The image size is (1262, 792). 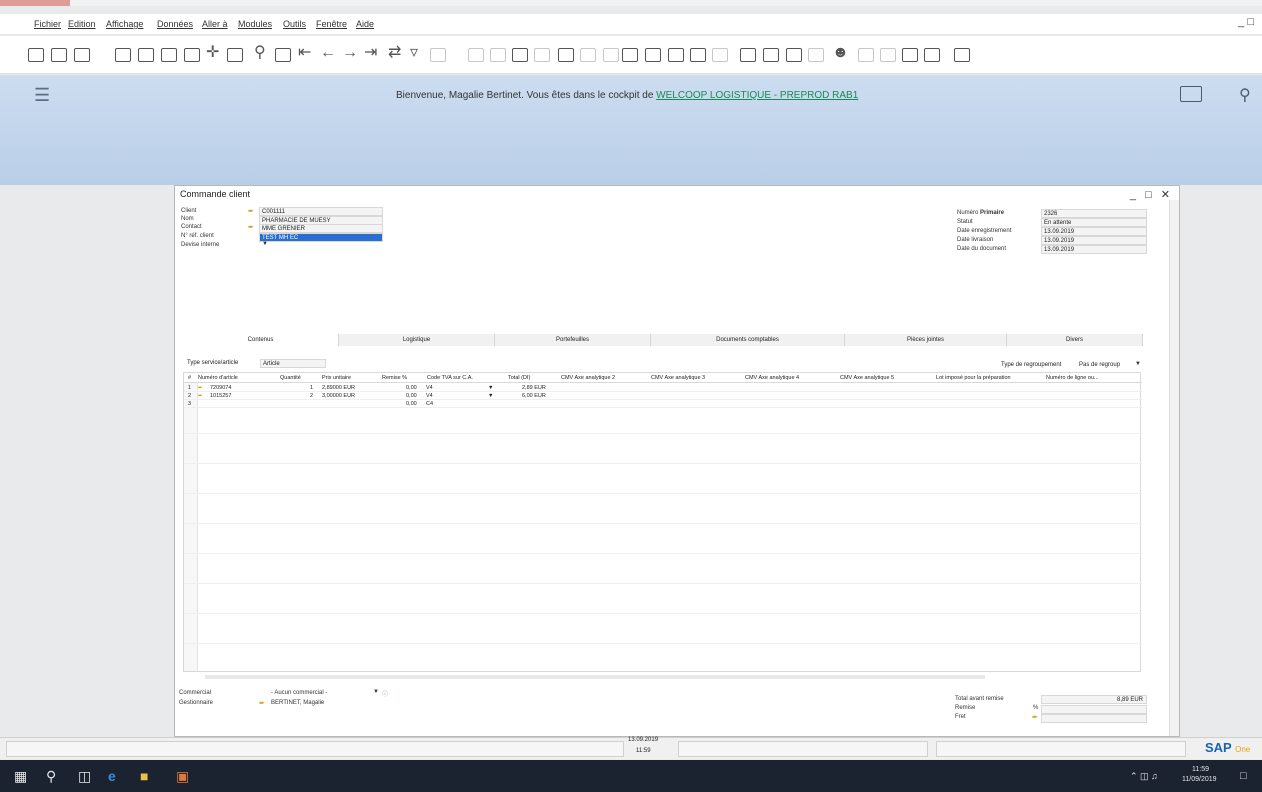 What do you see at coordinates (82, 55) in the screenshot?
I see `email-icon` at bounding box center [82, 55].